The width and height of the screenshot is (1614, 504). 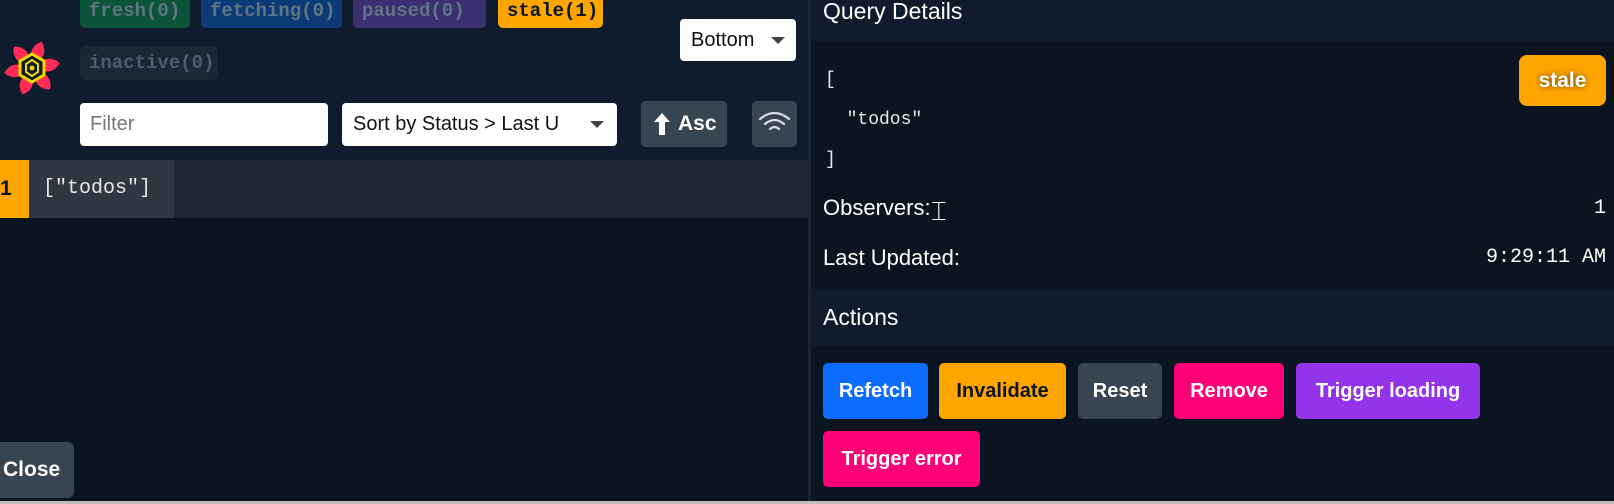 What do you see at coordinates (830, 80) in the screenshot?
I see `json-line: [` at bounding box center [830, 80].